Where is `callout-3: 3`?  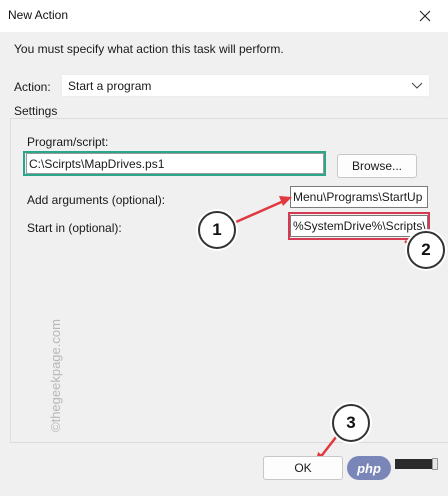
callout-3: 3 is located at coordinates (351, 423).